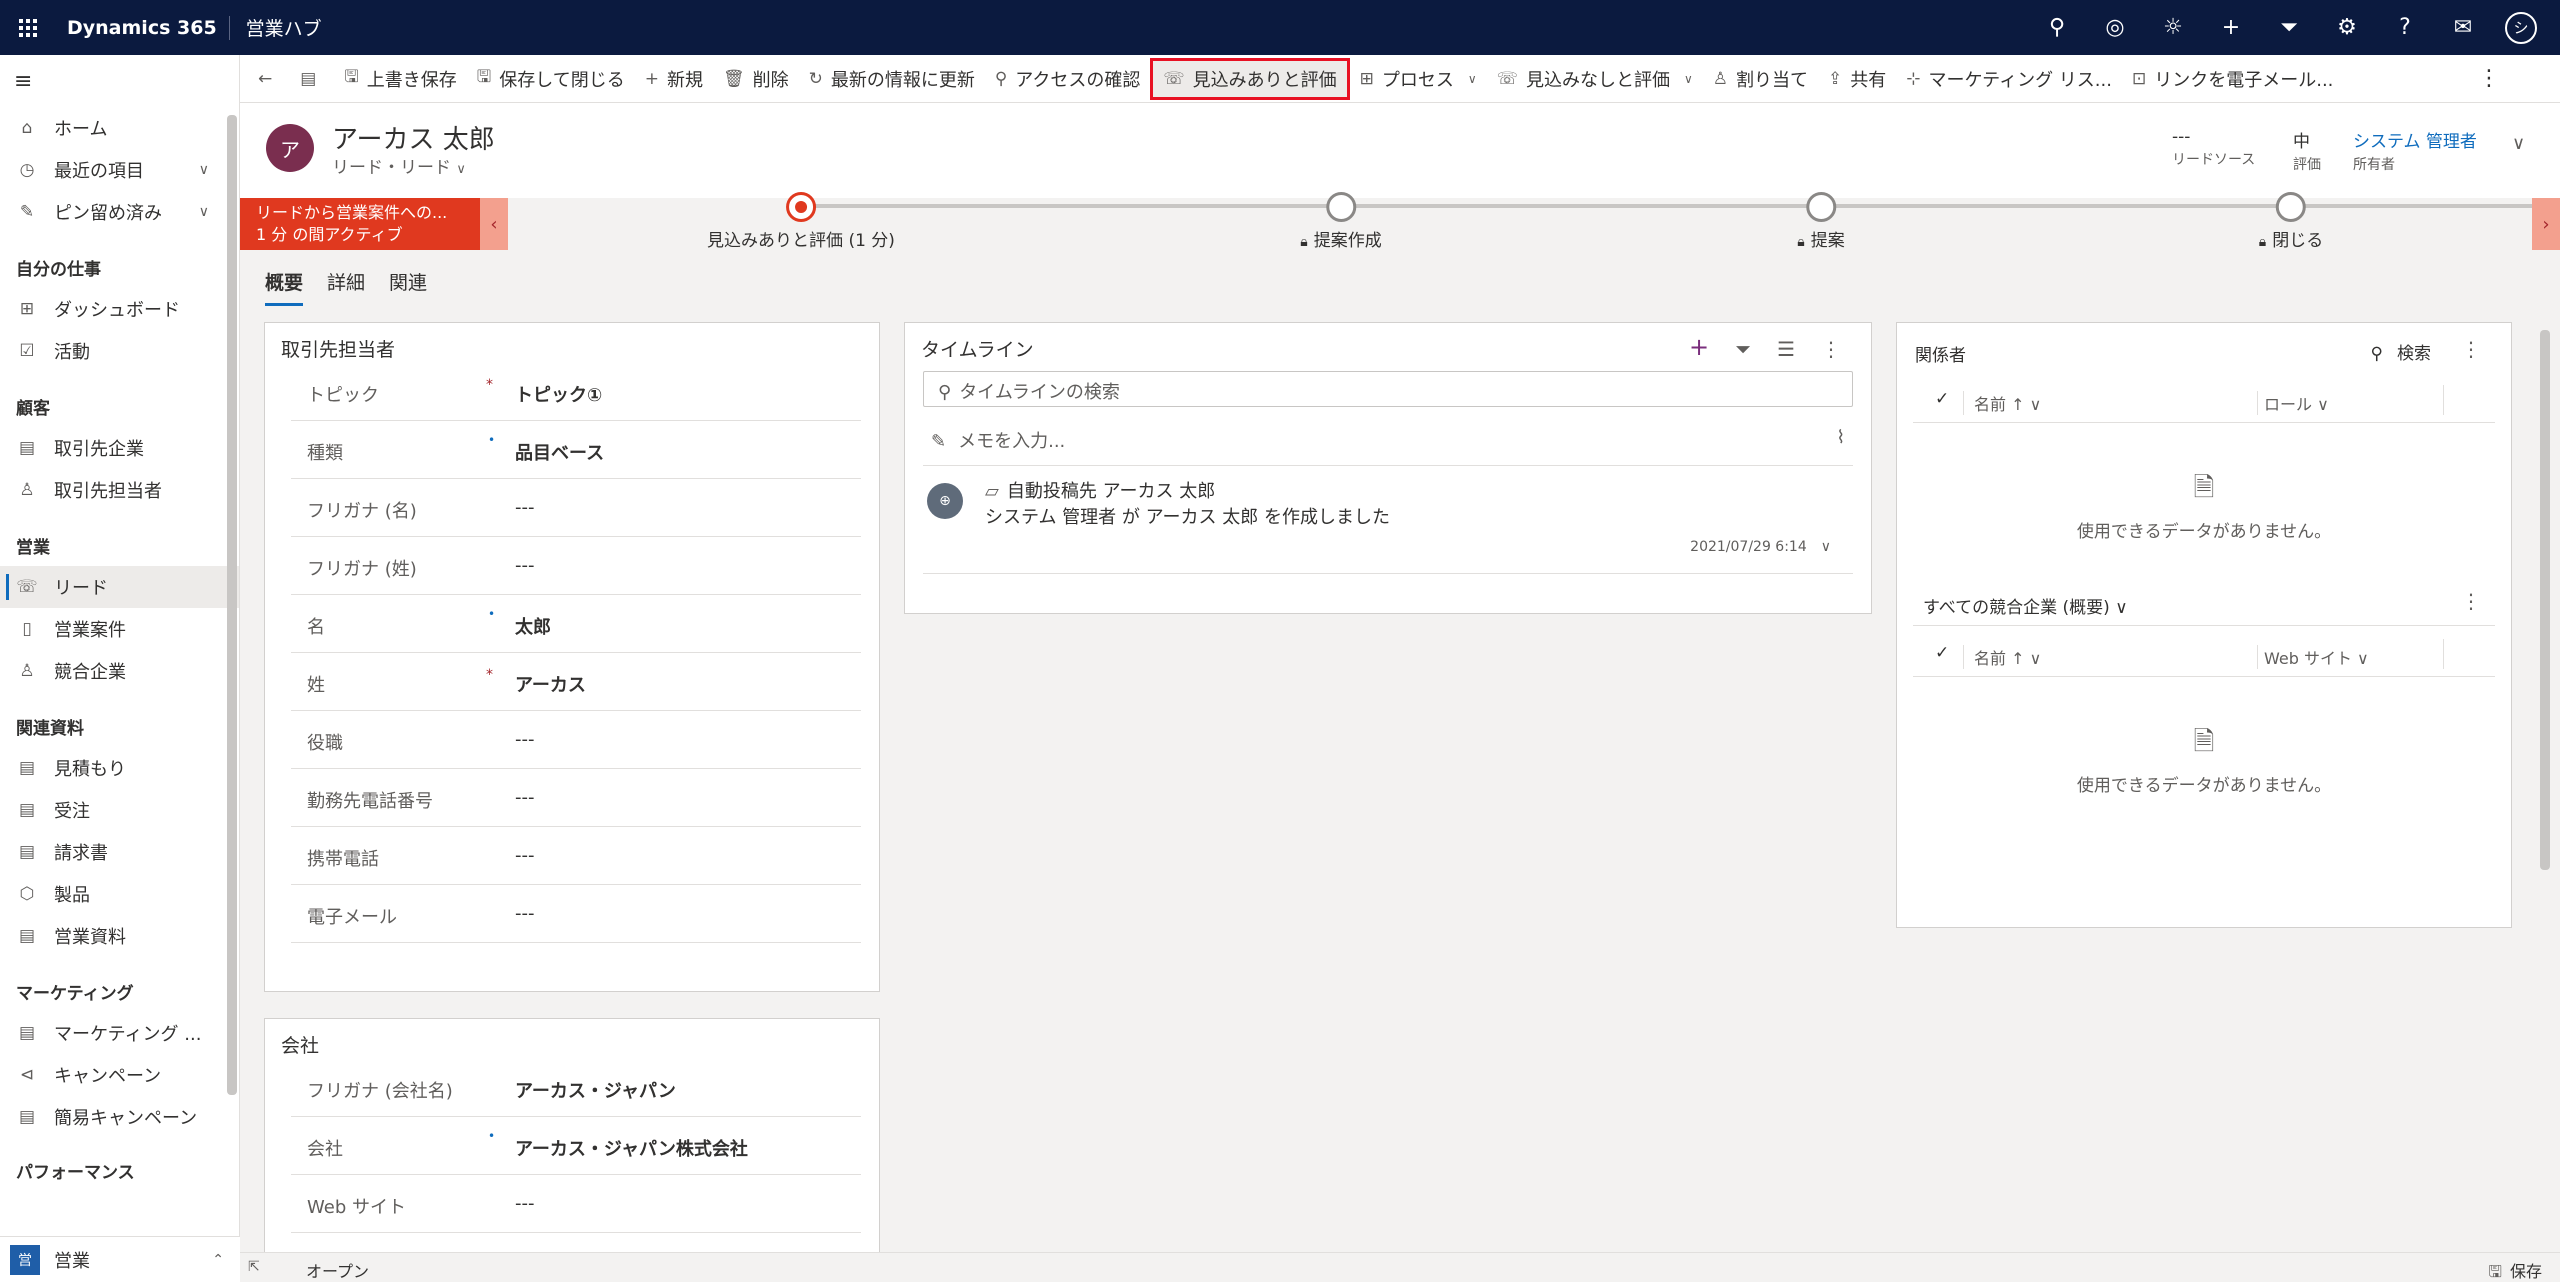 The width and height of the screenshot is (2560, 1282). I want to click on target-icon: ◎, so click(2115, 27).